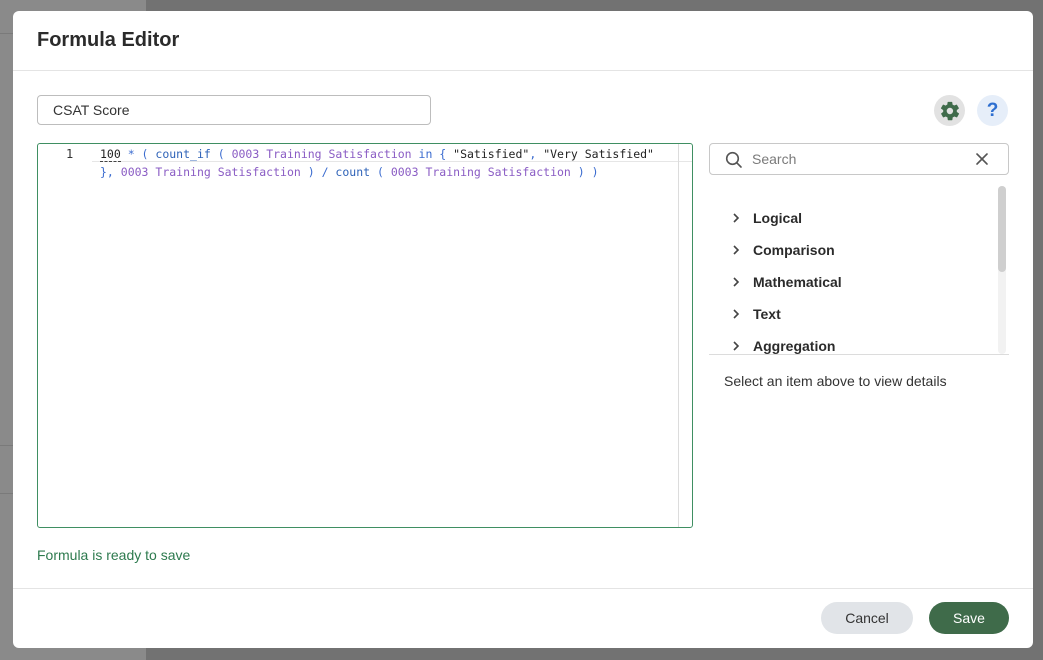  I want to click on editor-scrollbar, so click(678, 335).